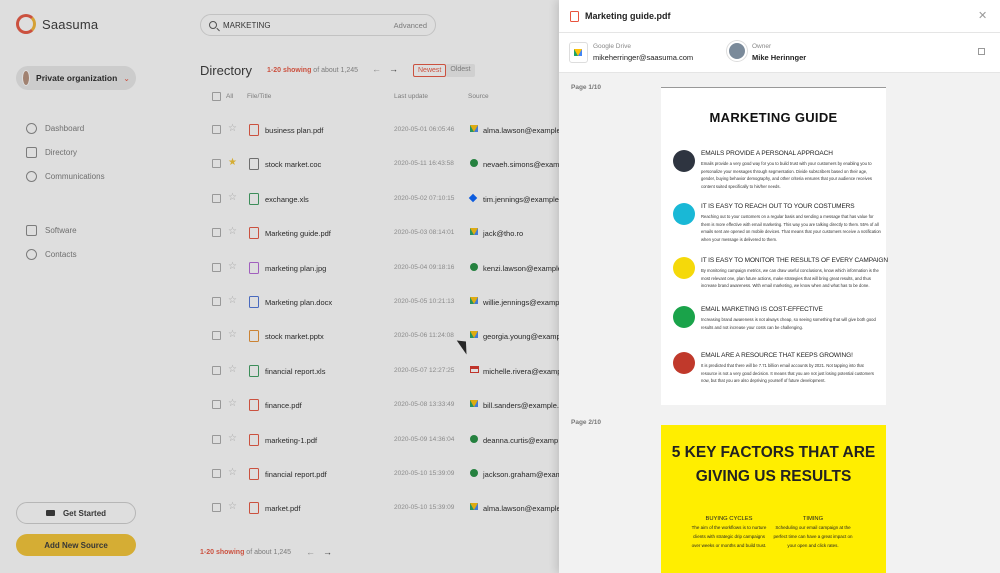 This screenshot has width=1000, height=573. I want to click on factor-title: TIMING, so click(813, 519).